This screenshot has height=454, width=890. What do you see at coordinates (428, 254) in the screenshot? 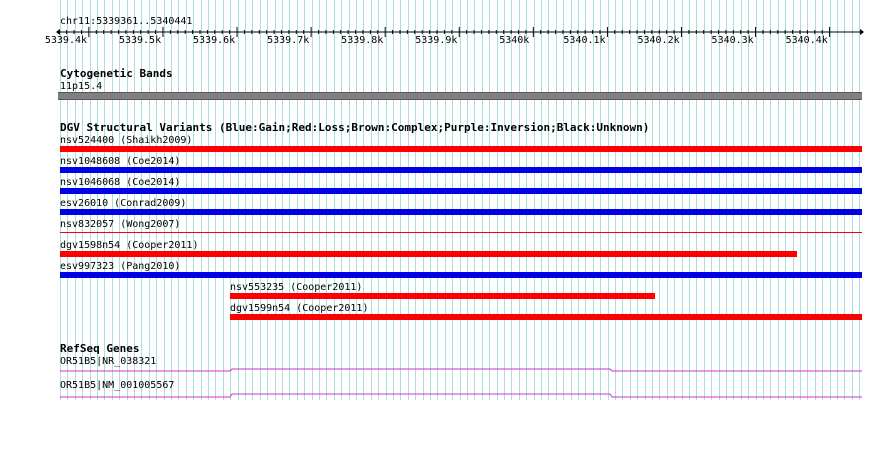
I see `dgv-variant-dgv1598n54` at bounding box center [428, 254].